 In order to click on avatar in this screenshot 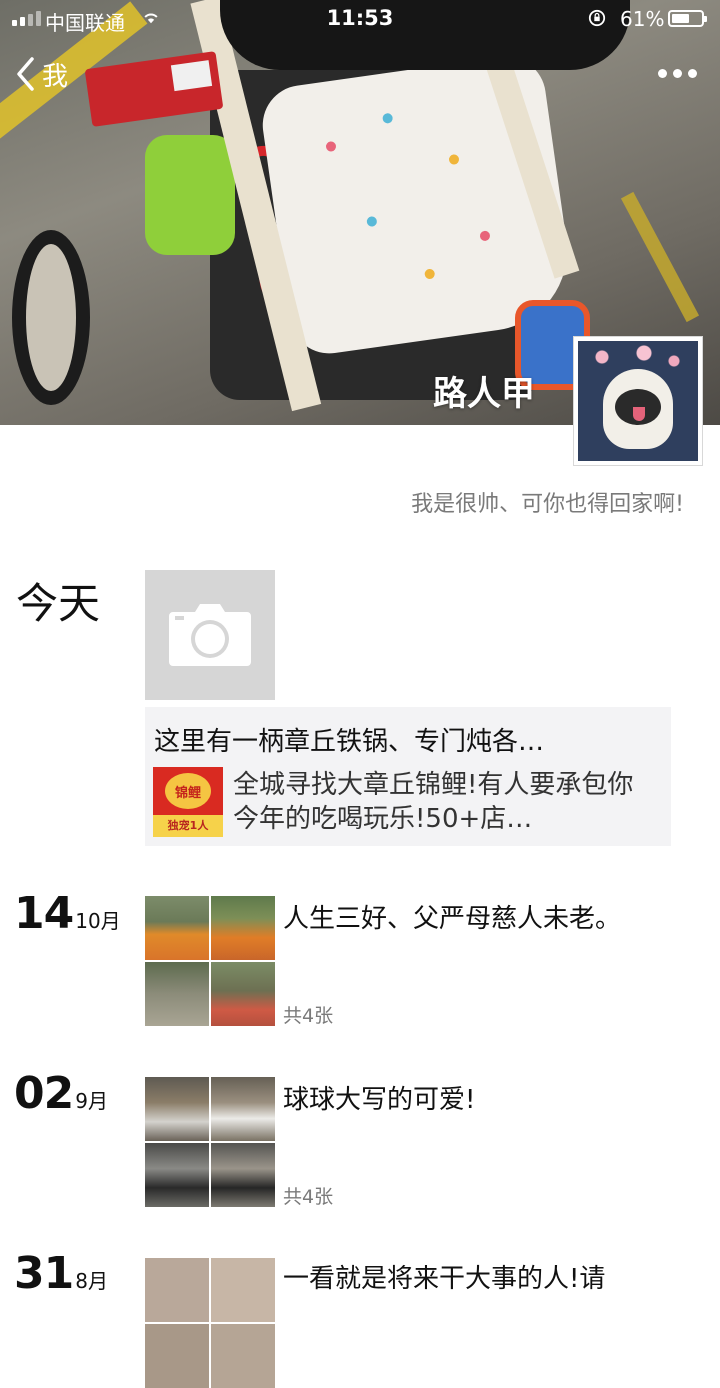, I will do `click(638, 401)`.